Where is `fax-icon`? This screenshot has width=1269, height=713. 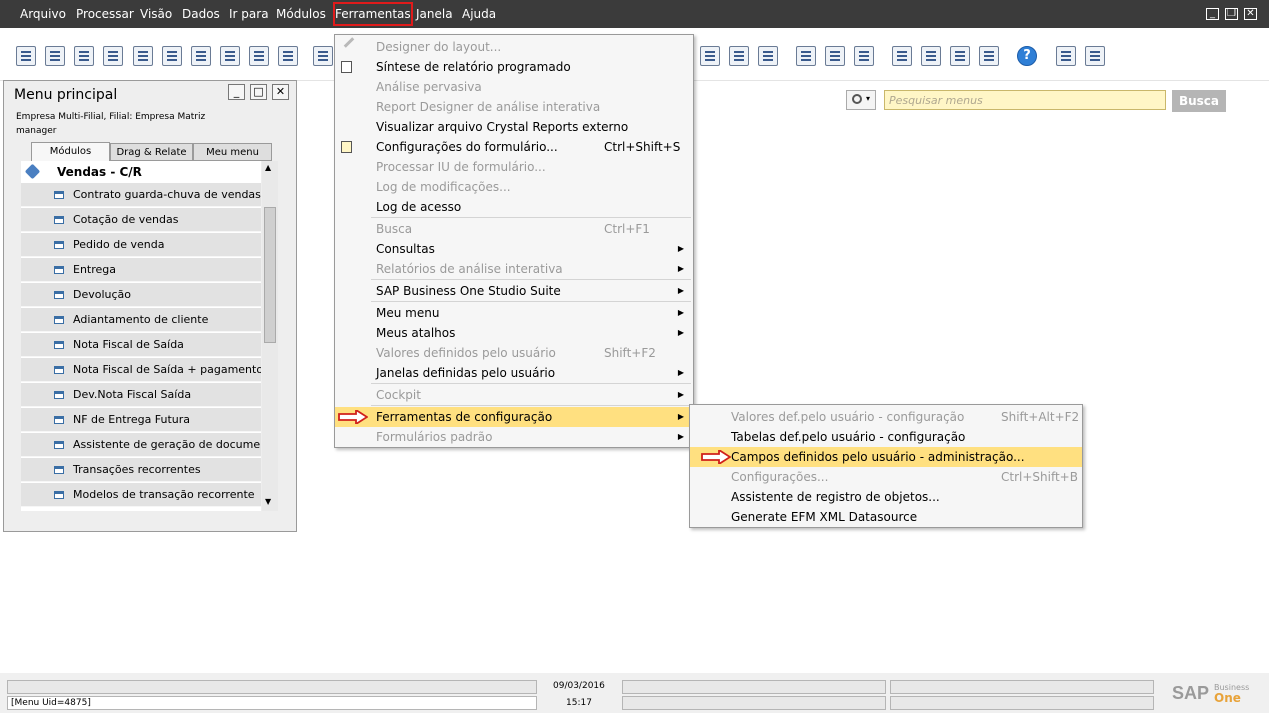
fax-icon is located at coordinates (143, 56).